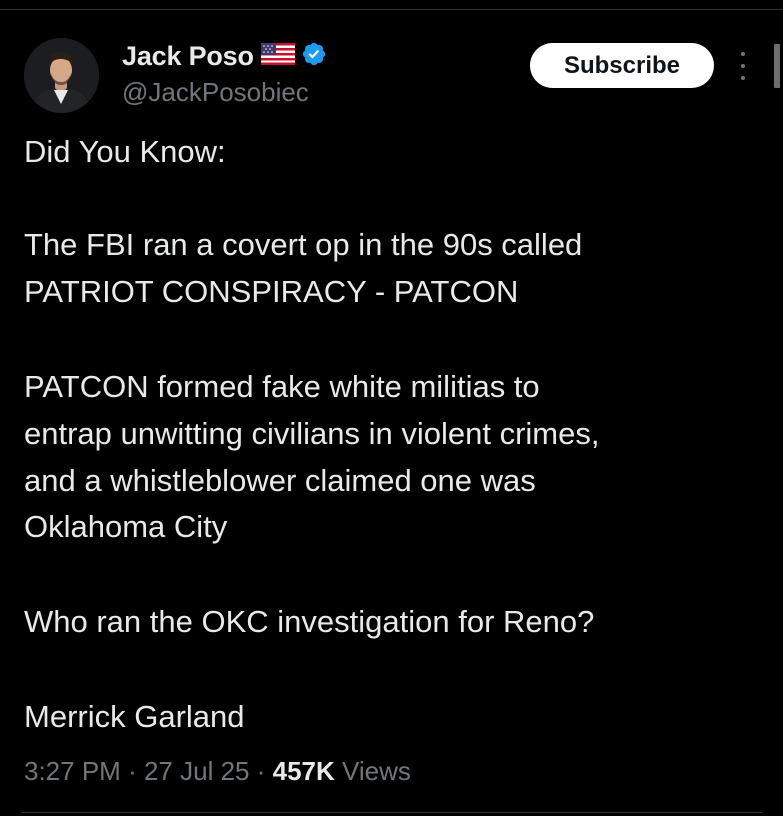 The image size is (783, 816). I want to click on author-display-name: Jack Poso, so click(188, 56).